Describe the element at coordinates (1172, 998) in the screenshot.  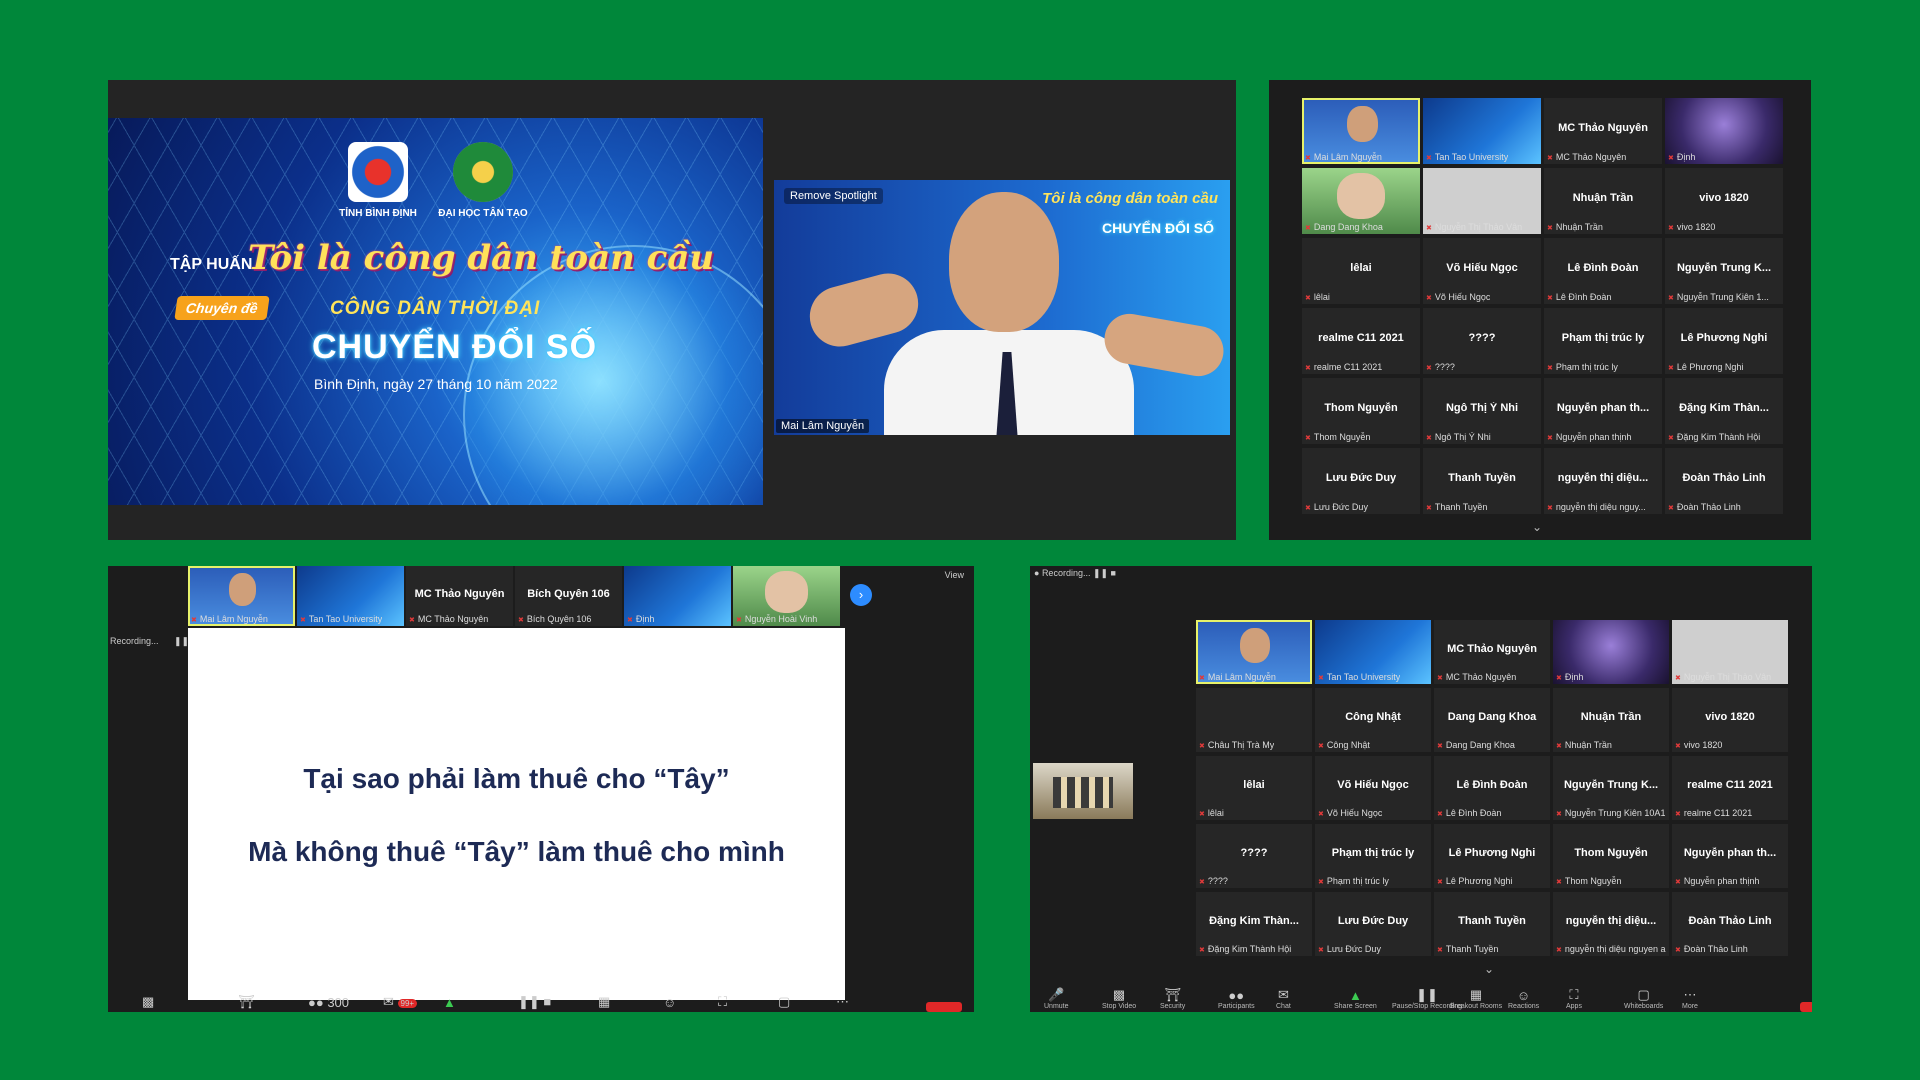
I see `security-button: ⛩ Security` at that location.